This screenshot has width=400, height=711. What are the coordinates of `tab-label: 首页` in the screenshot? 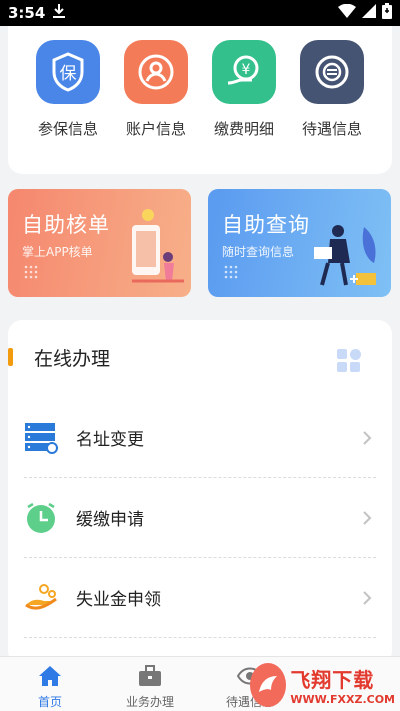 It's located at (49, 702).